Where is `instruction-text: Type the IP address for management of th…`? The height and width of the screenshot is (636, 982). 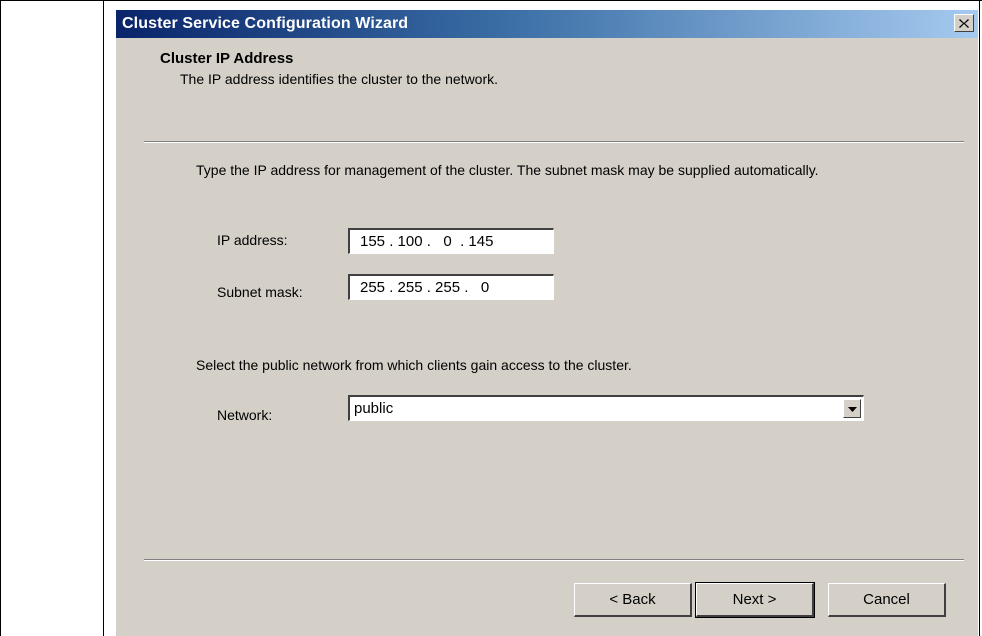 instruction-text: Type the IP address for management of th… is located at coordinates (507, 170).